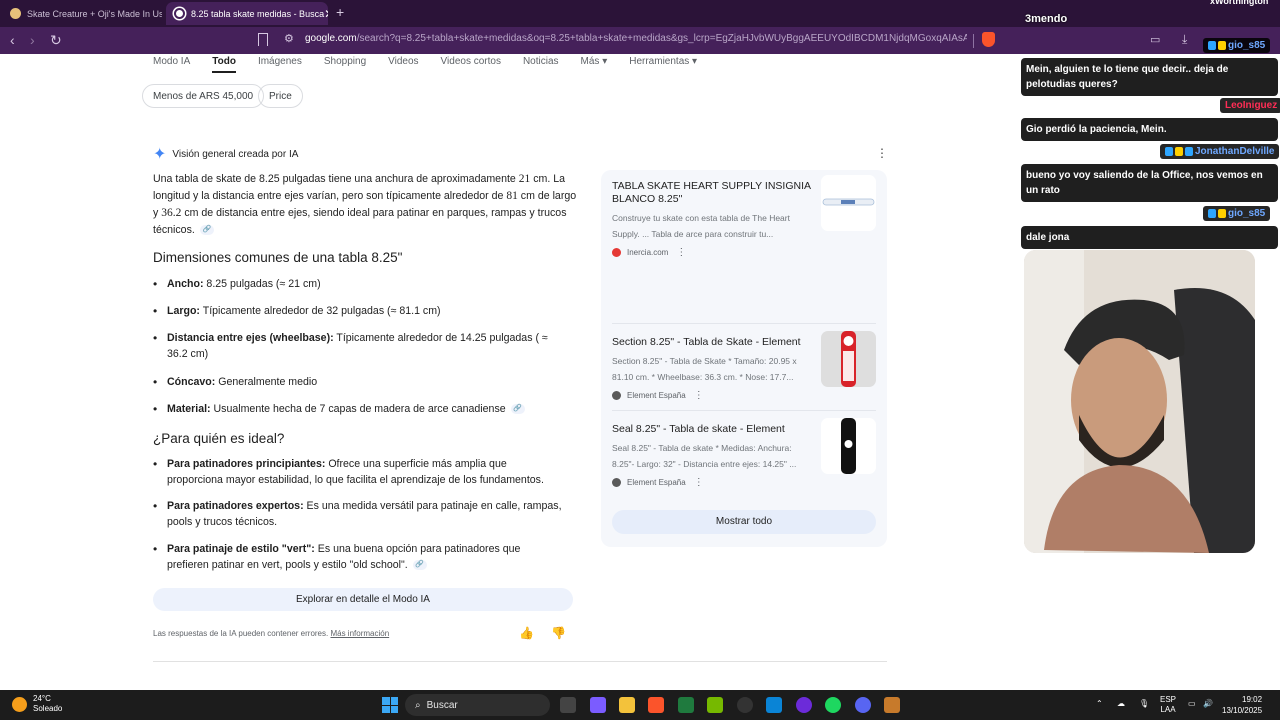  I want to click on browser-tab-skate-creature: Skate Creature + Oji's Made In Usa A, so click(82, 13).